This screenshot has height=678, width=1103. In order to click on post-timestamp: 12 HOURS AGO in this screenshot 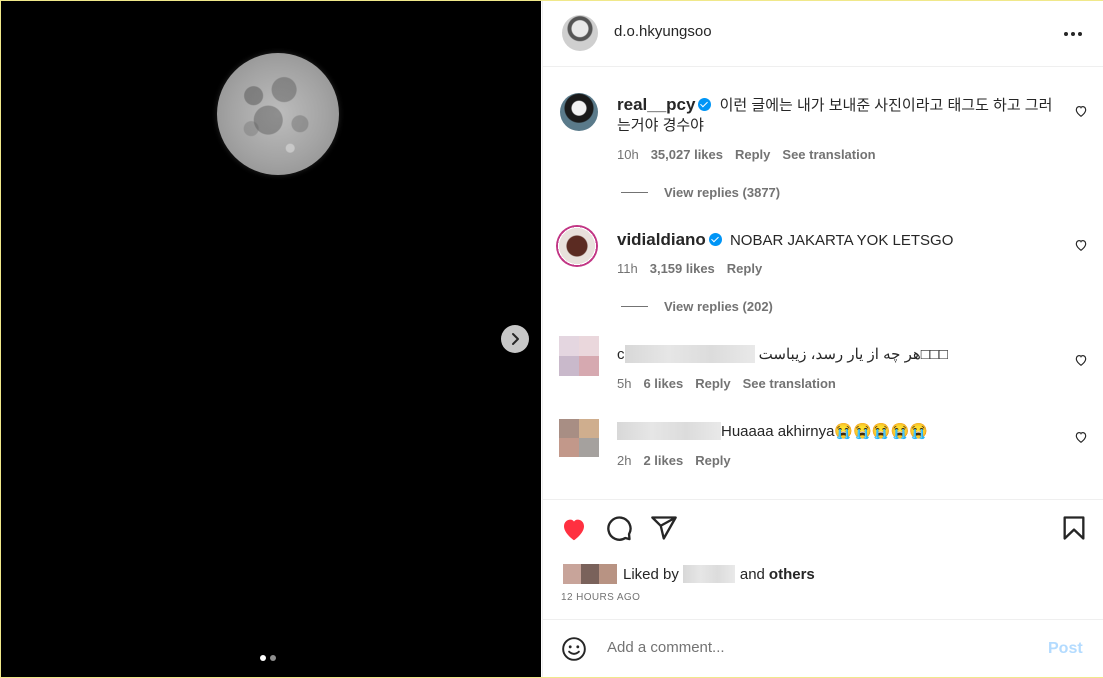, I will do `click(600, 597)`.